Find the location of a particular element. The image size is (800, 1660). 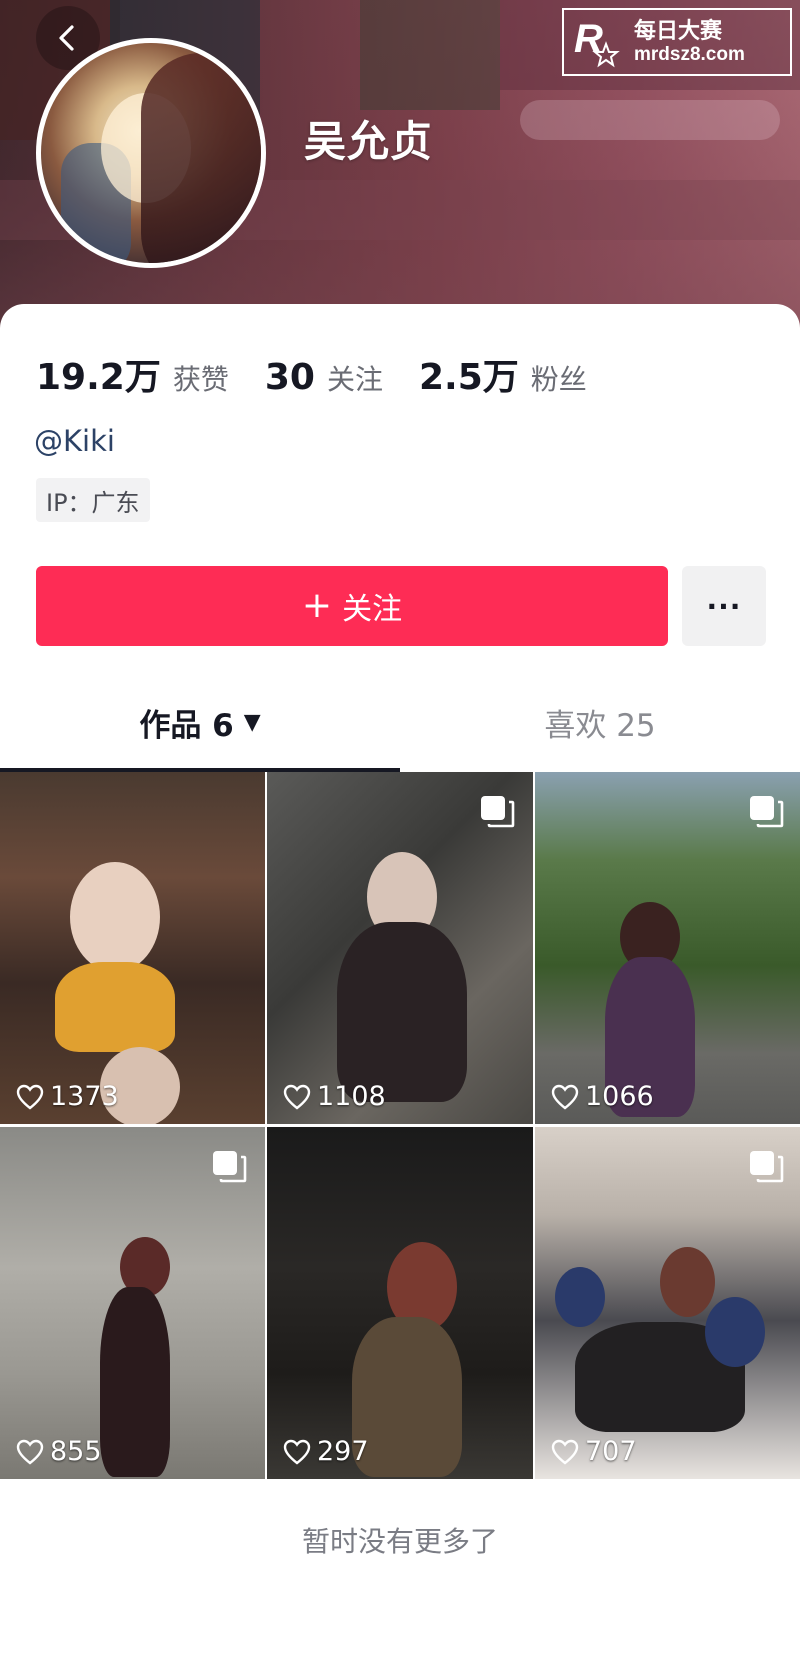

watermark-url: mrdsz8.com is located at coordinates (689, 54).